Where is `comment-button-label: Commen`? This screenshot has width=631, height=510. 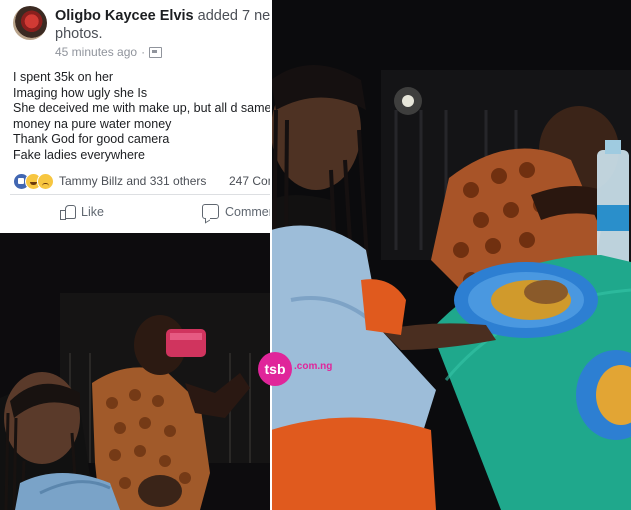
comment-button-label: Commen is located at coordinates (248, 211).